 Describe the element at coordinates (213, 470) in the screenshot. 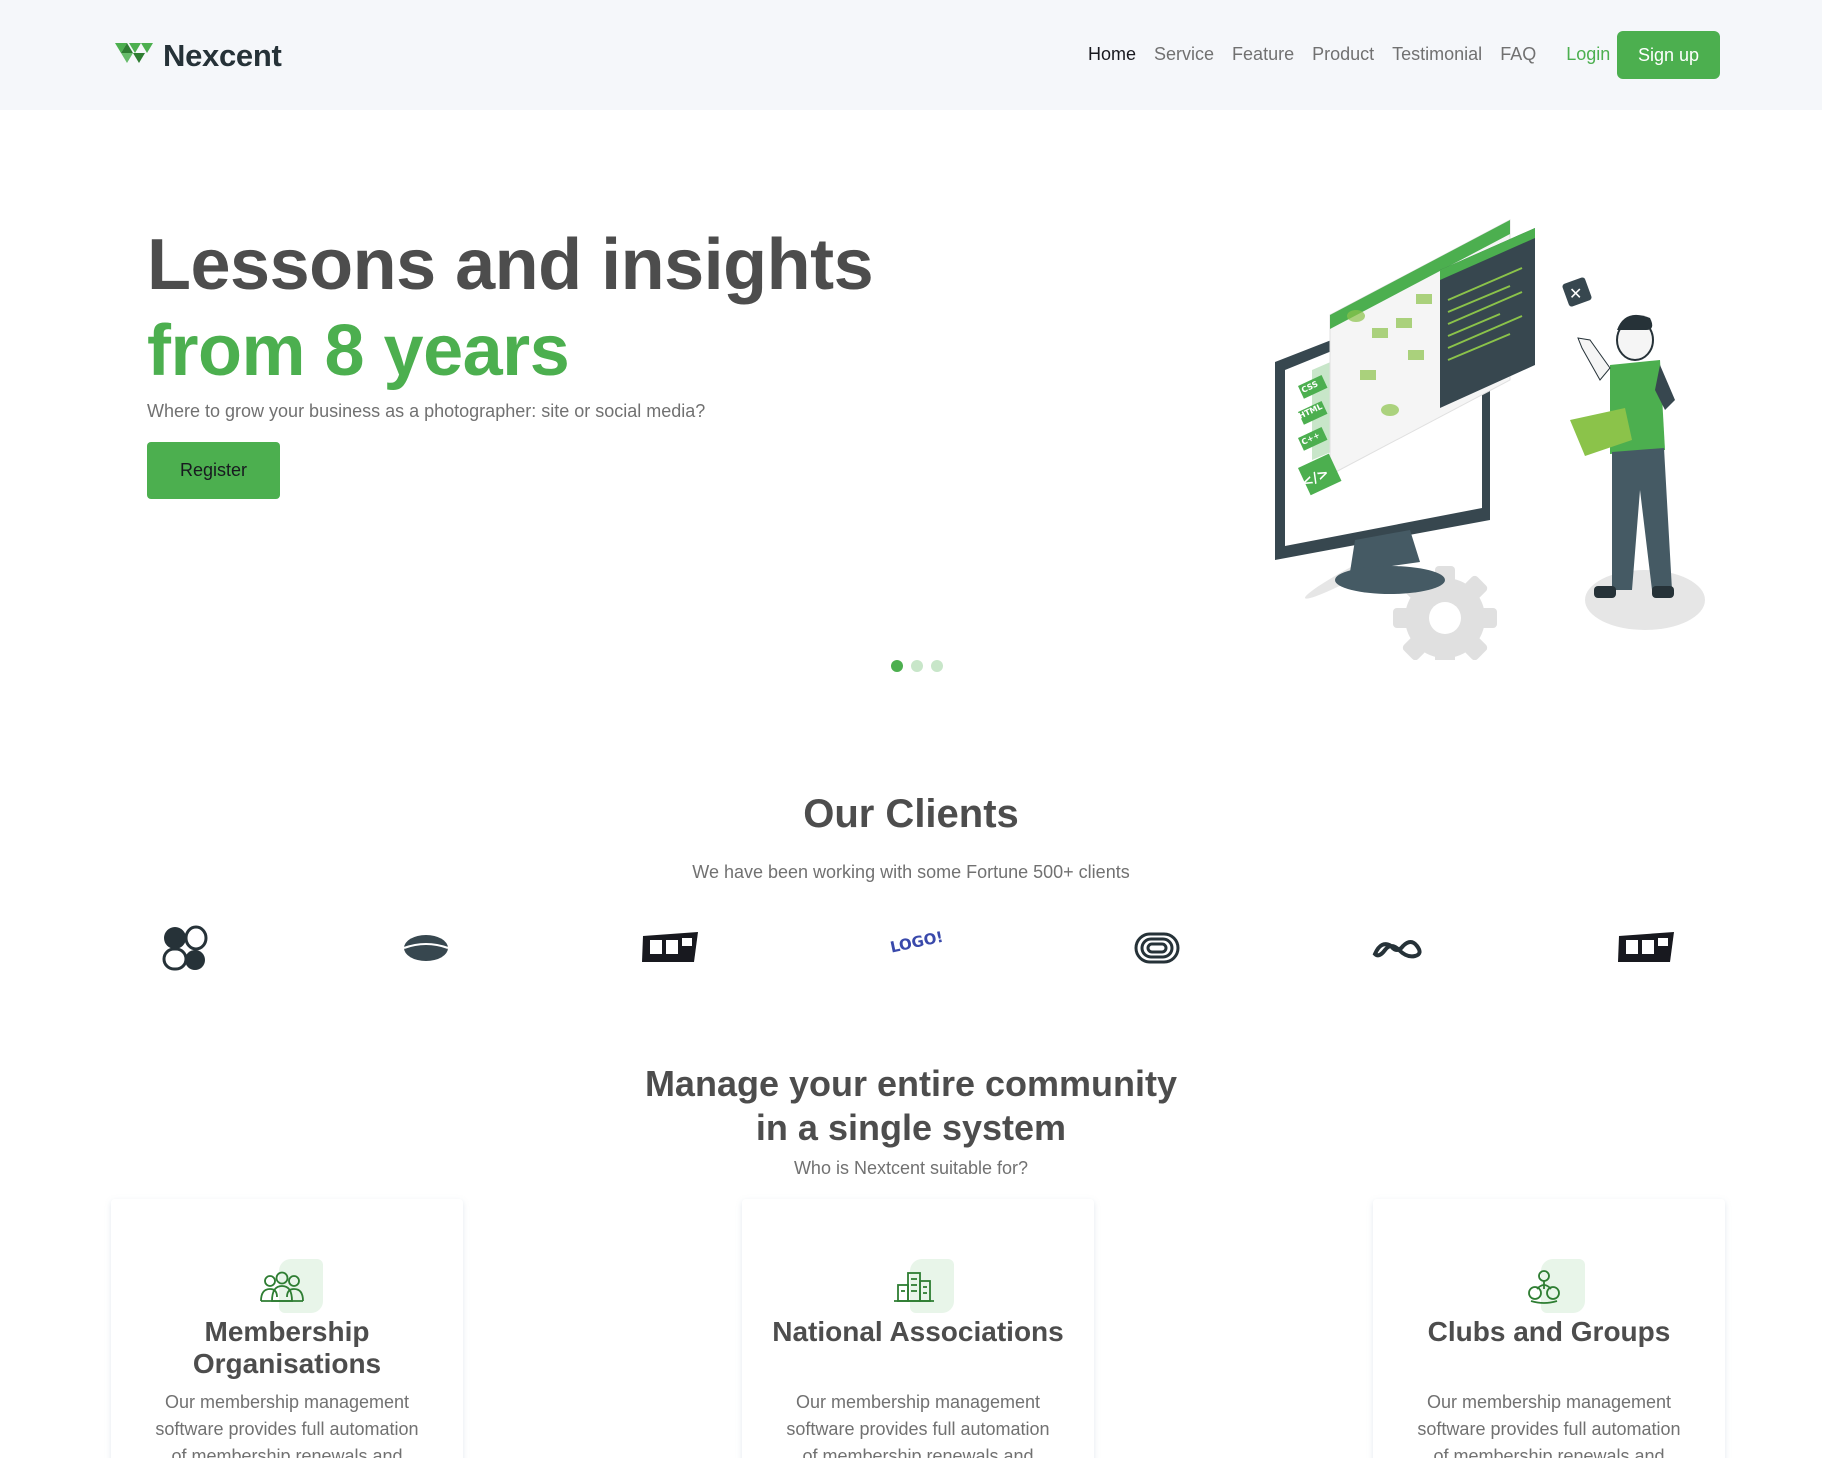

I see `register-button: Register` at that location.